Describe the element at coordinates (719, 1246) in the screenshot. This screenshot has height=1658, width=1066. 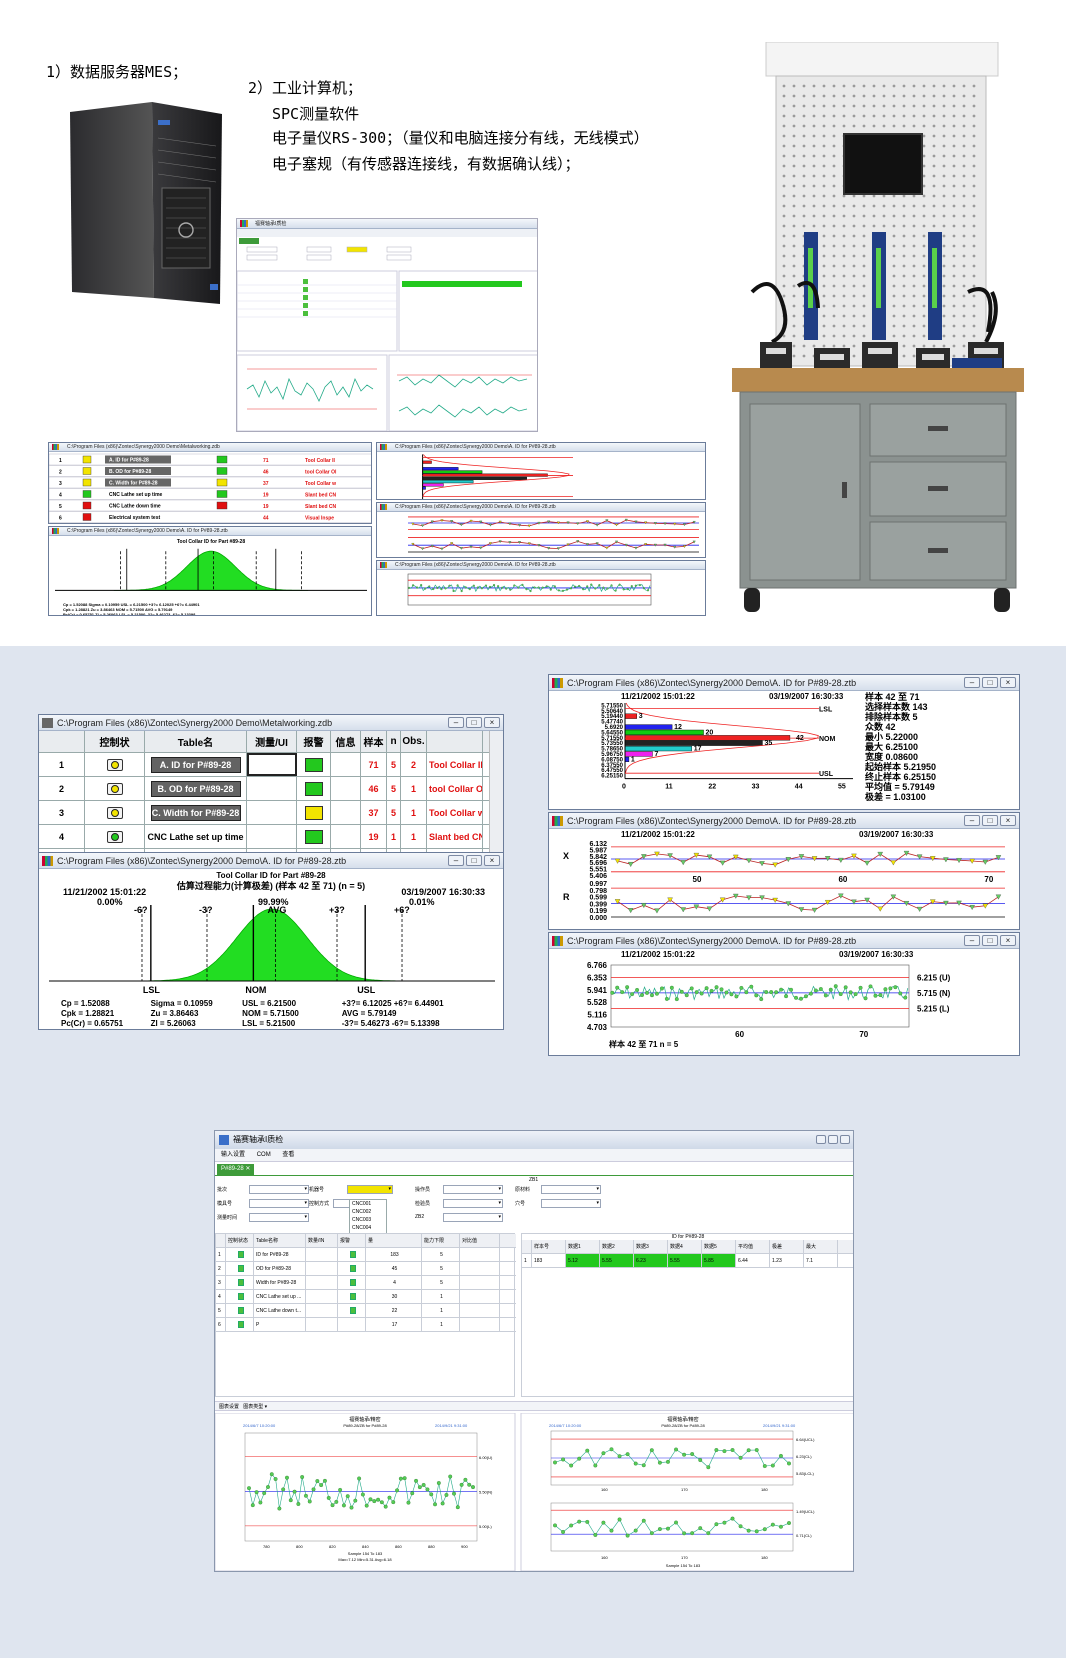
I see `grid-col-header: 数据5` at that location.